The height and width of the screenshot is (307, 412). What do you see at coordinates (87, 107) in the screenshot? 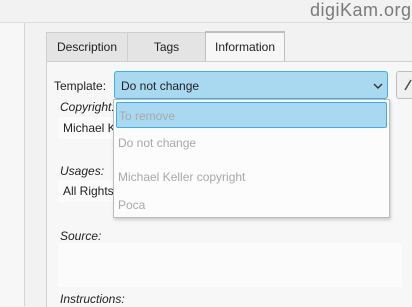
I see `copyright-label: Copyright:` at bounding box center [87, 107].